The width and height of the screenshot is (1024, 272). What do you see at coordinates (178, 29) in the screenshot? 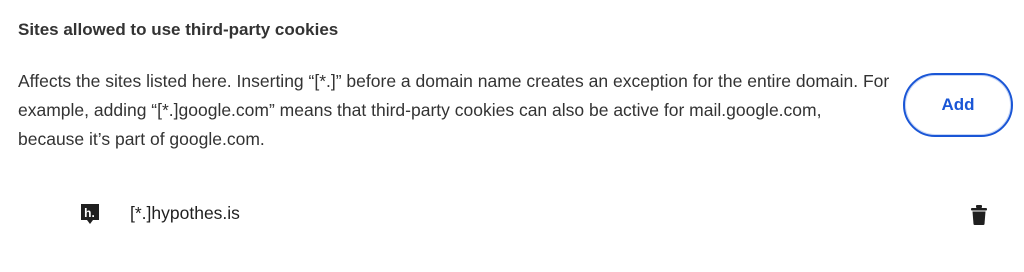
I see `section-title: Sites allowed to use third-party cookies` at bounding box center [178, 29].